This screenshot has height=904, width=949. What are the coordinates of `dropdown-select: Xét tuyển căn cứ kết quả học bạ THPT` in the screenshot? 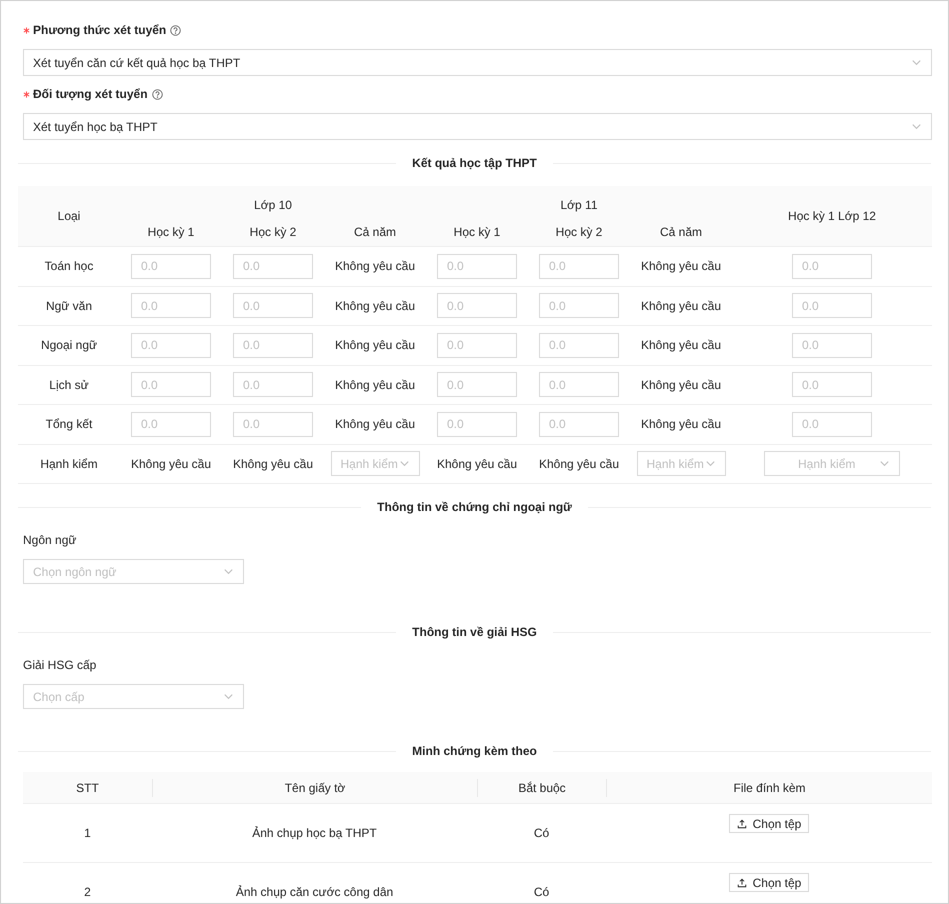 It's located at (477, 62).